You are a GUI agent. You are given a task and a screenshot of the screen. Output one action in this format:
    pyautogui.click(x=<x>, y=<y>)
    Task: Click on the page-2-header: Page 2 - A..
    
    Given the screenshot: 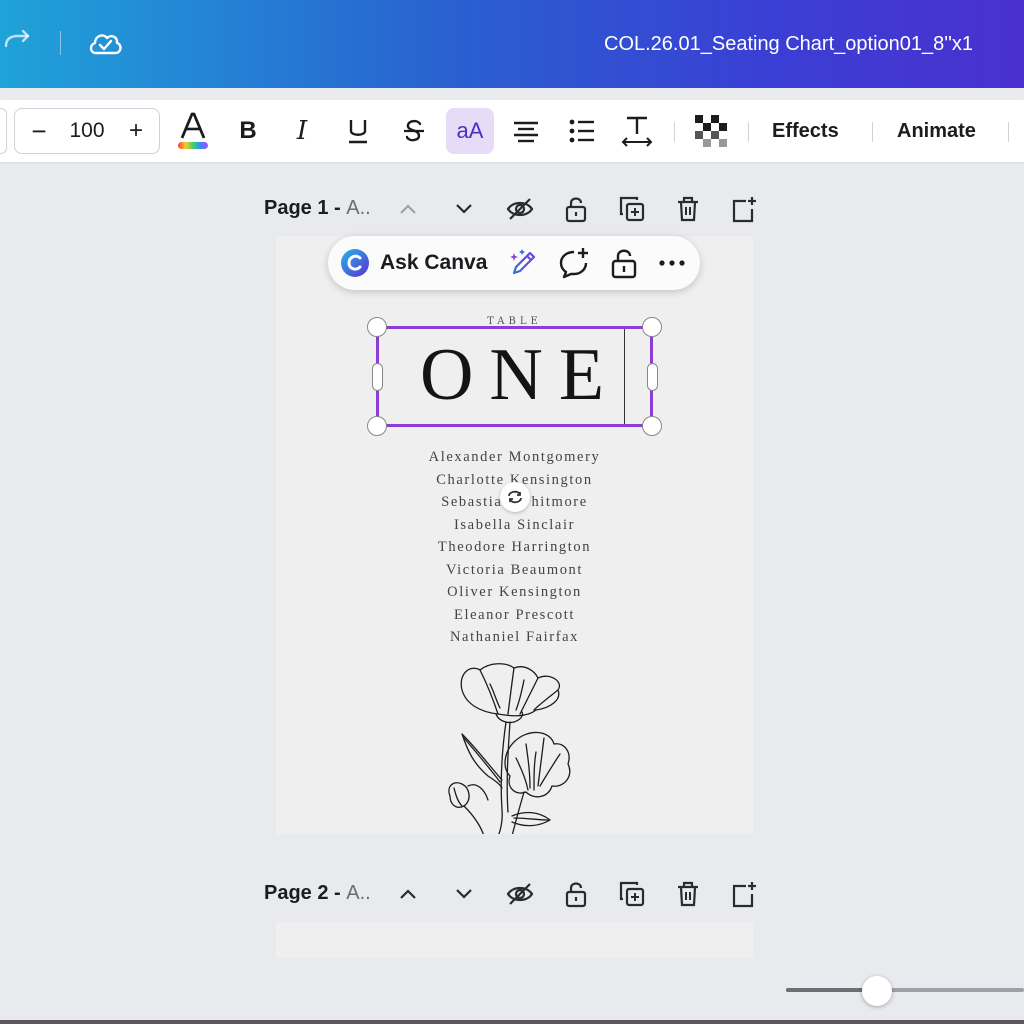 What is the action you would take?
    pyautogui.click(x=514, y=894)
    